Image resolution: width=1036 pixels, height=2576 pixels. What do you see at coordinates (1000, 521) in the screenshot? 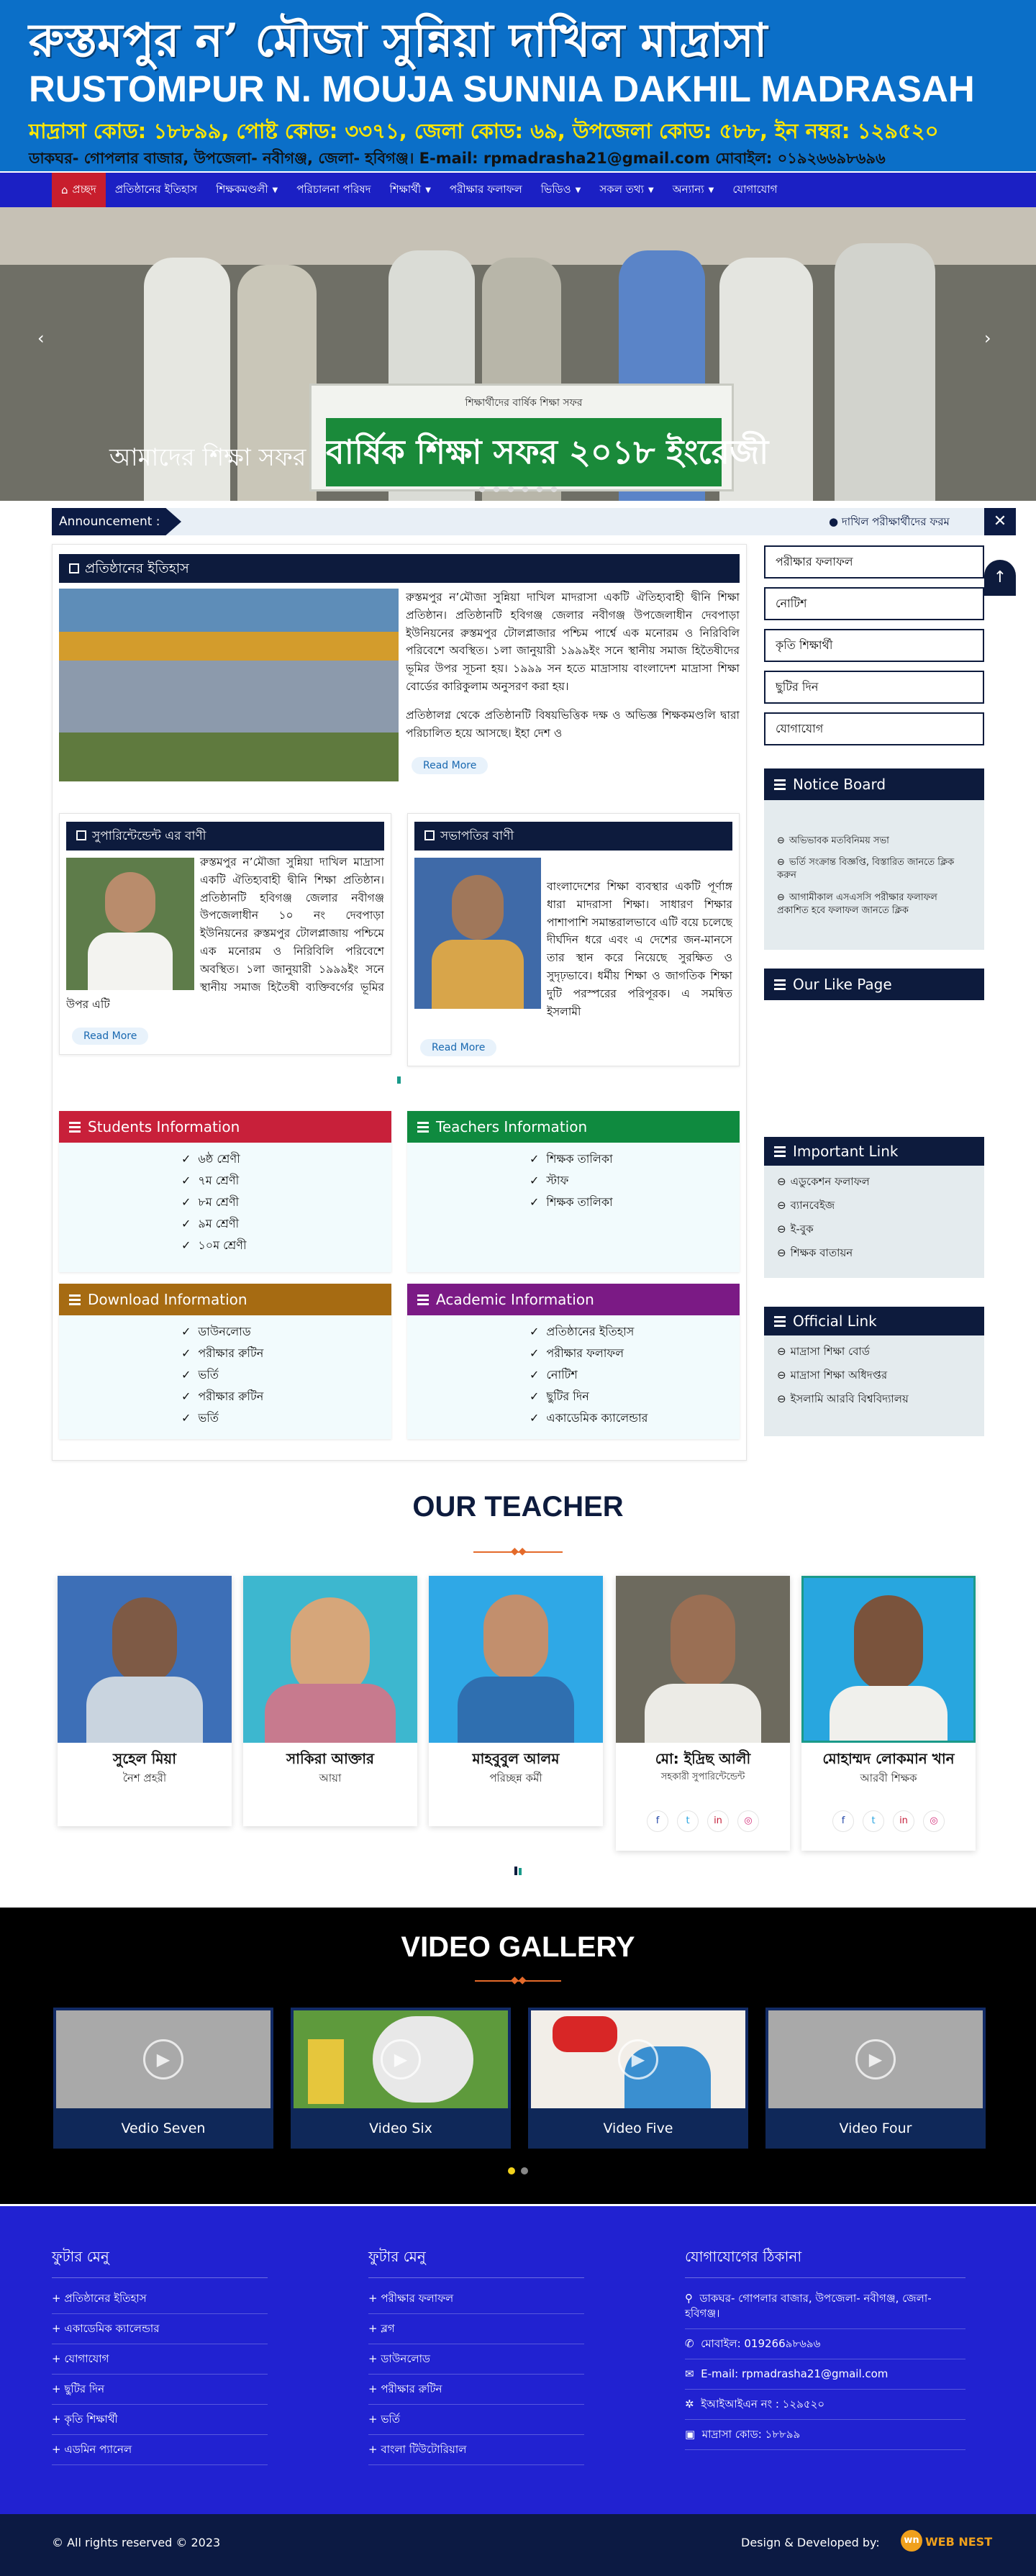
I see `close-icon: ✕` at bounding box center [1000, 521].